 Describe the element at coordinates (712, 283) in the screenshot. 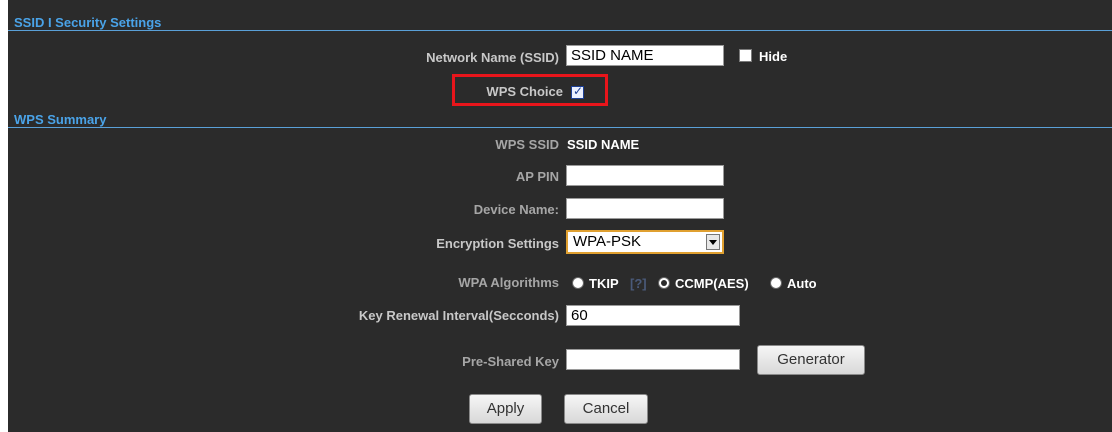

I see `radio-ccmp-aes-label: CCMP(AES)` at that location.